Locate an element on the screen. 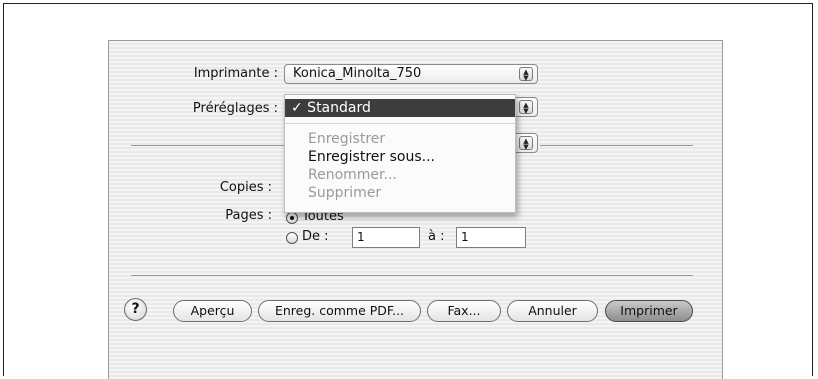 Image resolution: width=818 pixels, height=379 pixels. print-button: Imprimer is located at coordinates (649, 311).